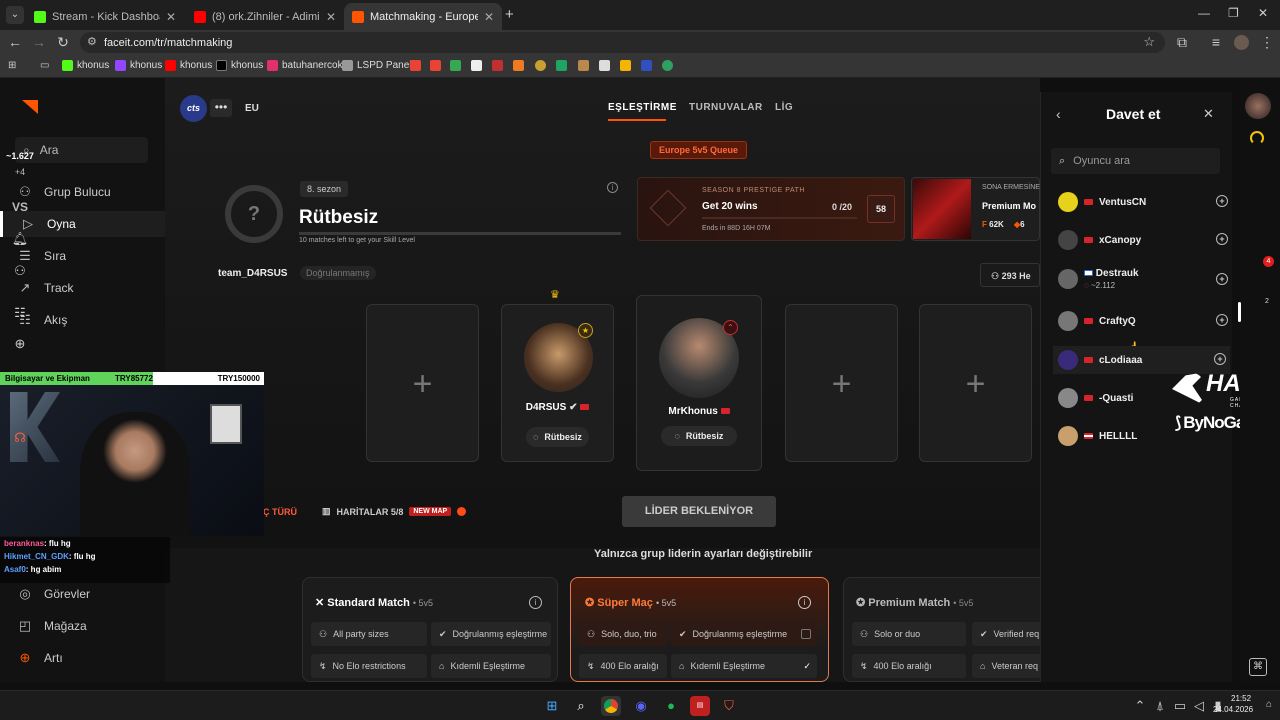 The height and width of the screenshot is (720, 1280). Describe the element at coordinates (376, 65) in the screenshot. I see `bookmark-lspd: LSPD Panel` at that location.